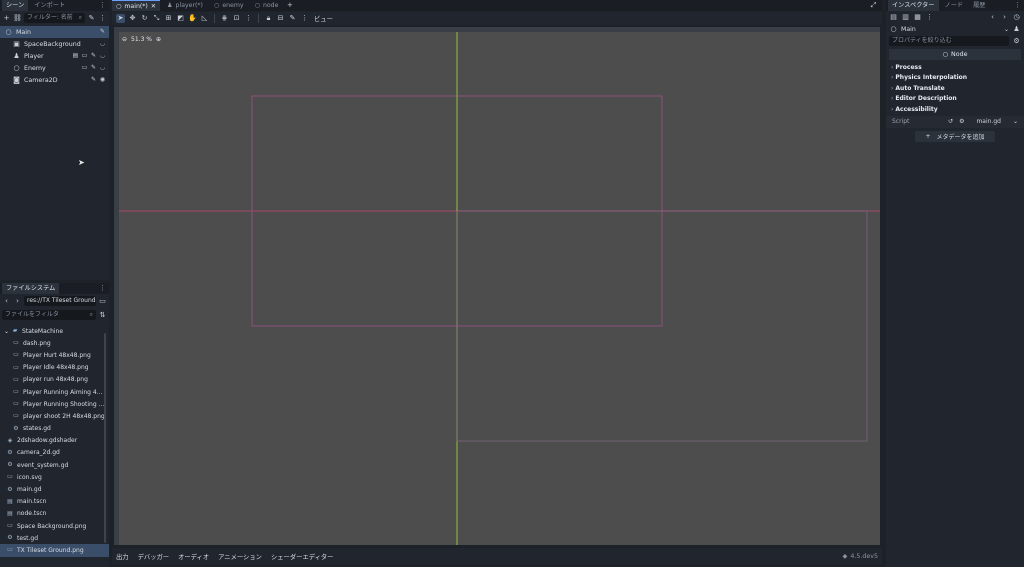 This screenshot has width=1024, height=567. I want to click on view-menu: ビュー, so click(323, 18).